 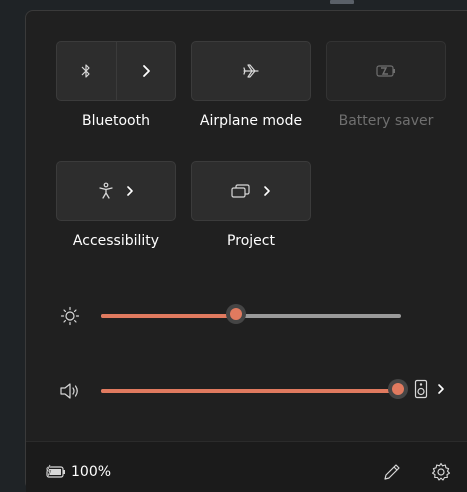 I want to click on battery-saver-label: Battery saver, so click(x=386, y=121).